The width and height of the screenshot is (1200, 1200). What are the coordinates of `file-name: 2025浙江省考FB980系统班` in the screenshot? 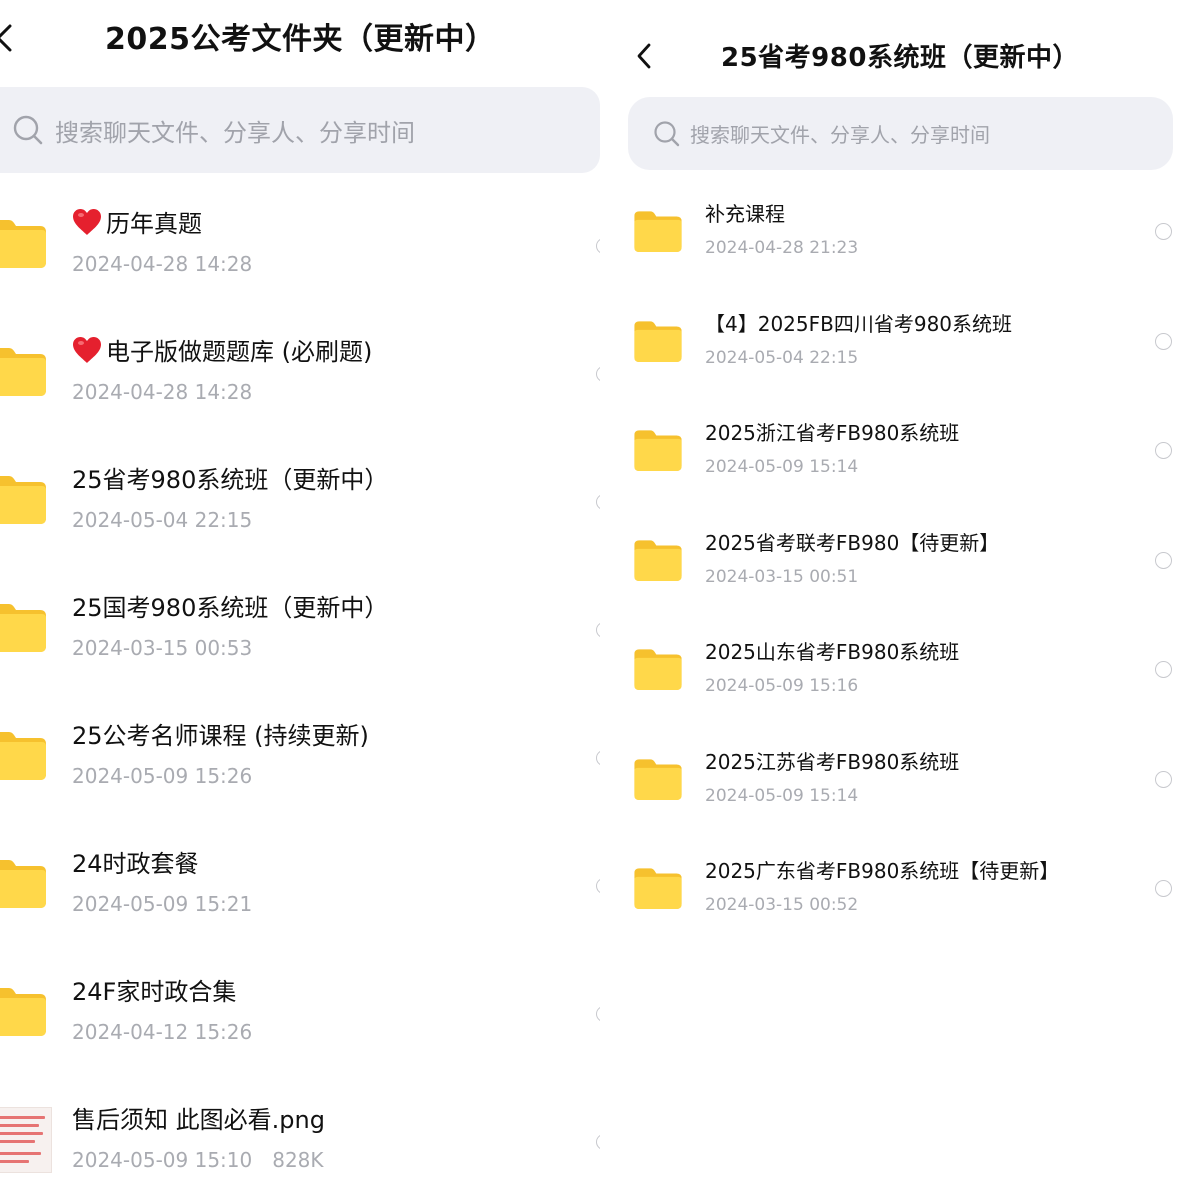 It's located at (832, 433).